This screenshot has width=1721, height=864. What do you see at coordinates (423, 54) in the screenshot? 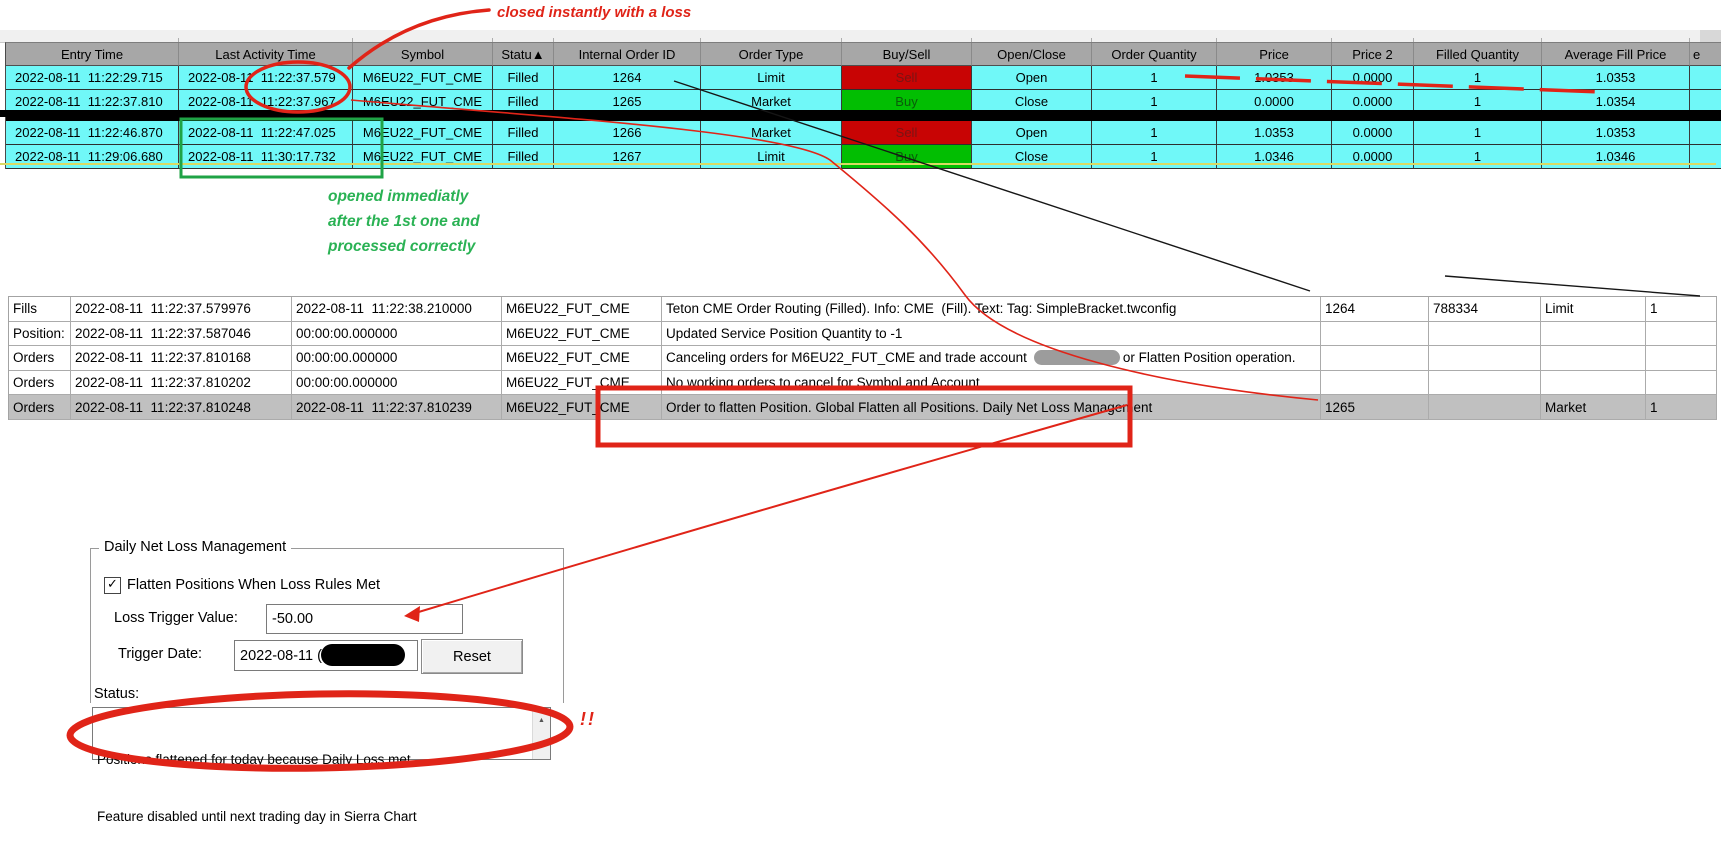
I see `orders-column-header: Symbol` at bounding box center [423, 54].